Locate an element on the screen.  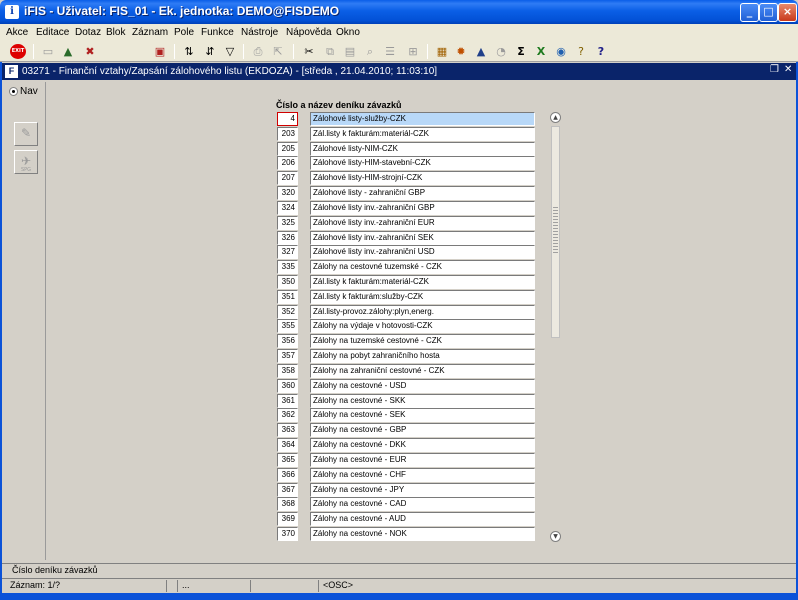
journal-number-field: 325 is located at coordinates (287, 222).